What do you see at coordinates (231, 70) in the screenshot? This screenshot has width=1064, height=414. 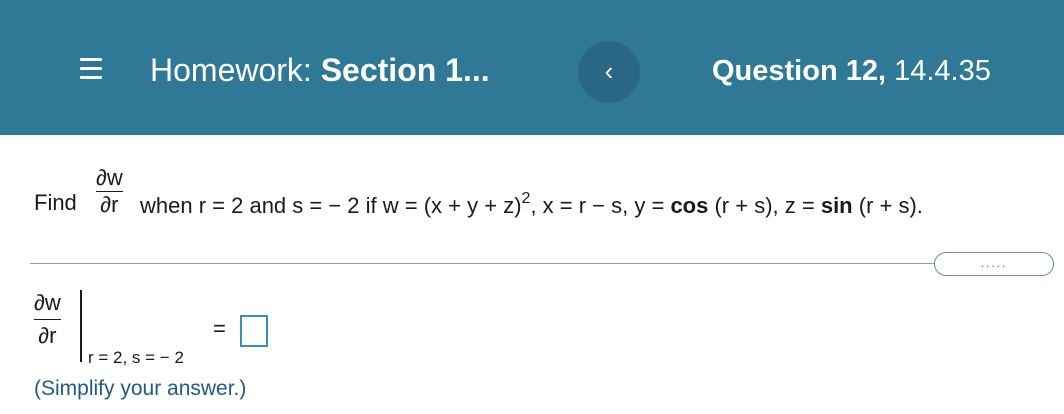 I see `homework-title-prefix: Homework:` at bounding box center [231, 70].